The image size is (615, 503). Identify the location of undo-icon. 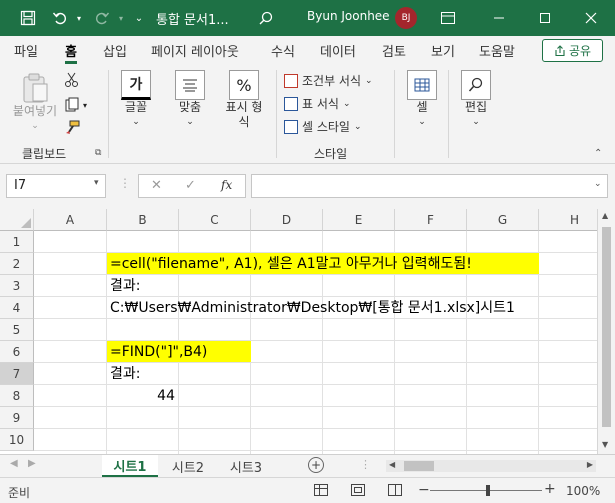
(60, 18).